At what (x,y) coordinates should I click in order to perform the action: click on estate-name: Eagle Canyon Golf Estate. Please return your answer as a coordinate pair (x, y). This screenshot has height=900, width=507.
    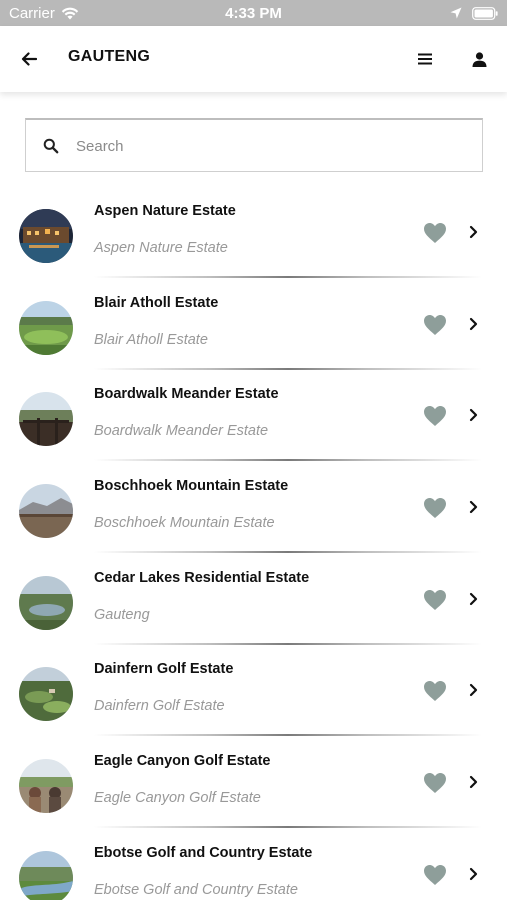
    Looking at the image, I should click on (182, 761).